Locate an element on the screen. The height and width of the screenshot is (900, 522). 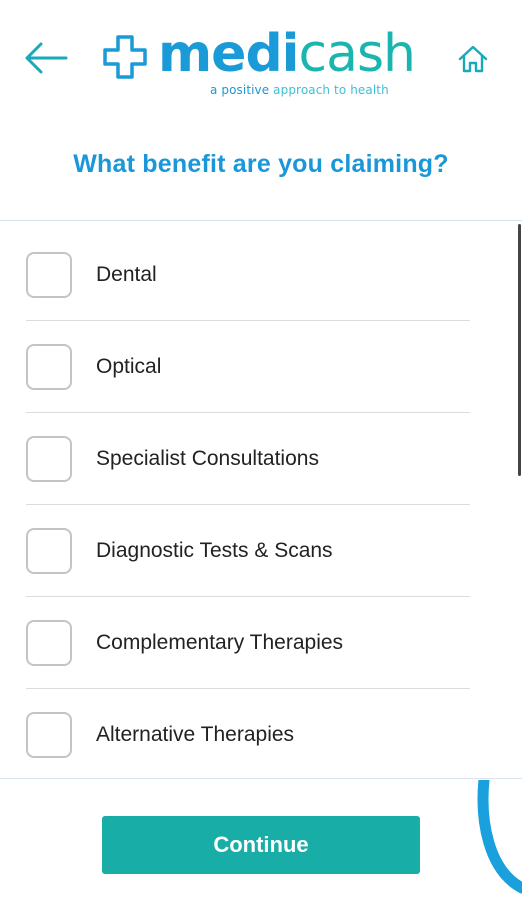
benefit-item-optical: Optical is located at coordinates (248, 367).